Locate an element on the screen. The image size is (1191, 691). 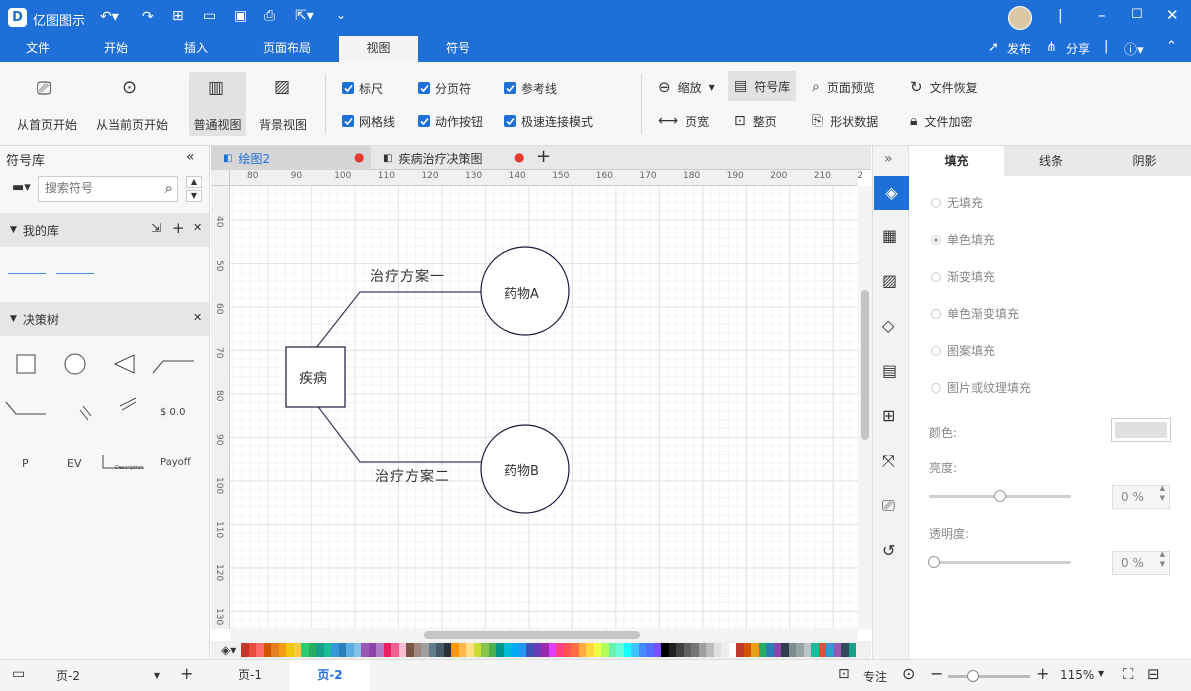
collapse-ribbon-icon: ⌃ is located at coordinates (1171, 46).